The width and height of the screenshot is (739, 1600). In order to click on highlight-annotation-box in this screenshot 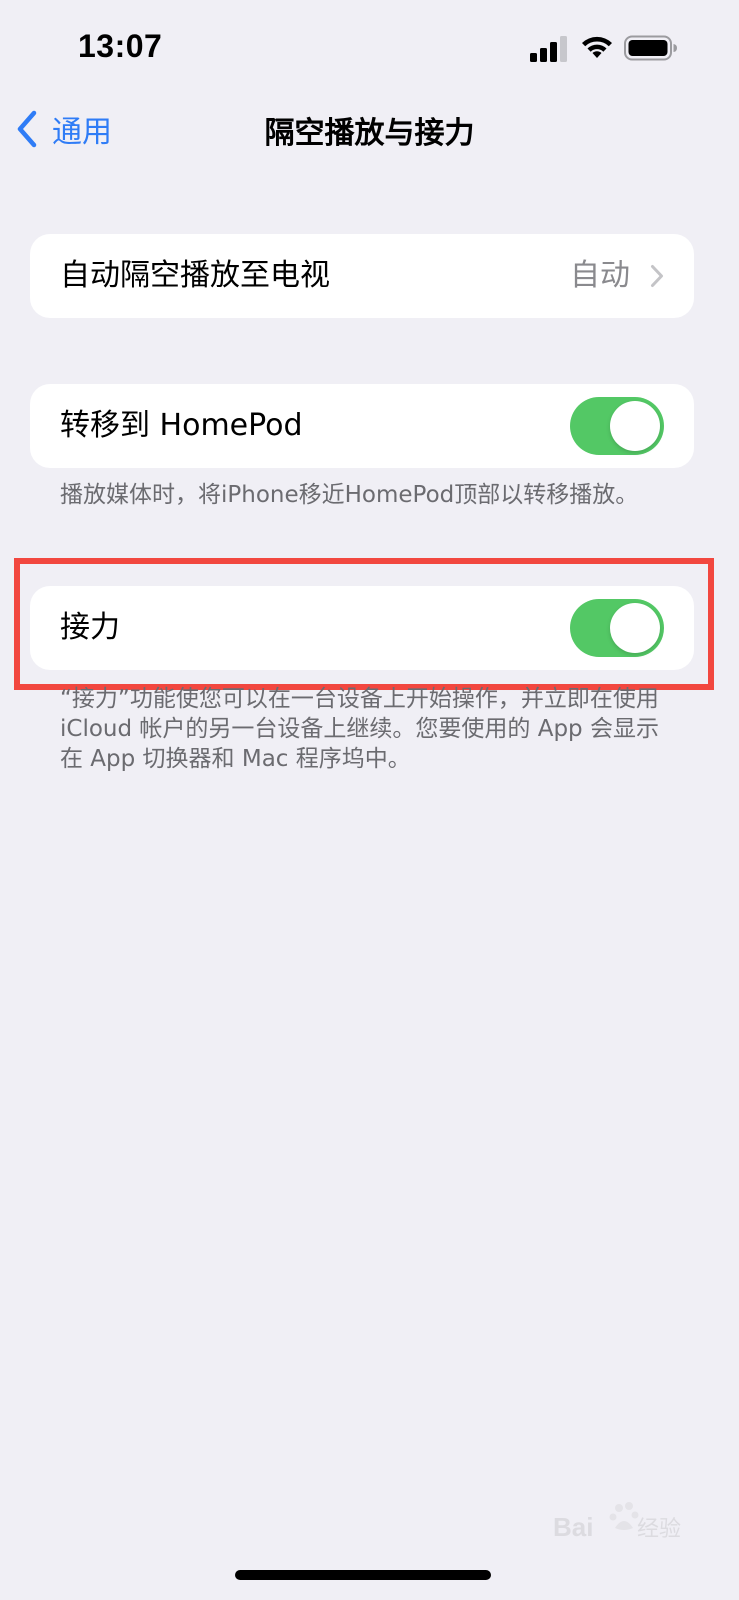, I will do `click(364, 624)`.